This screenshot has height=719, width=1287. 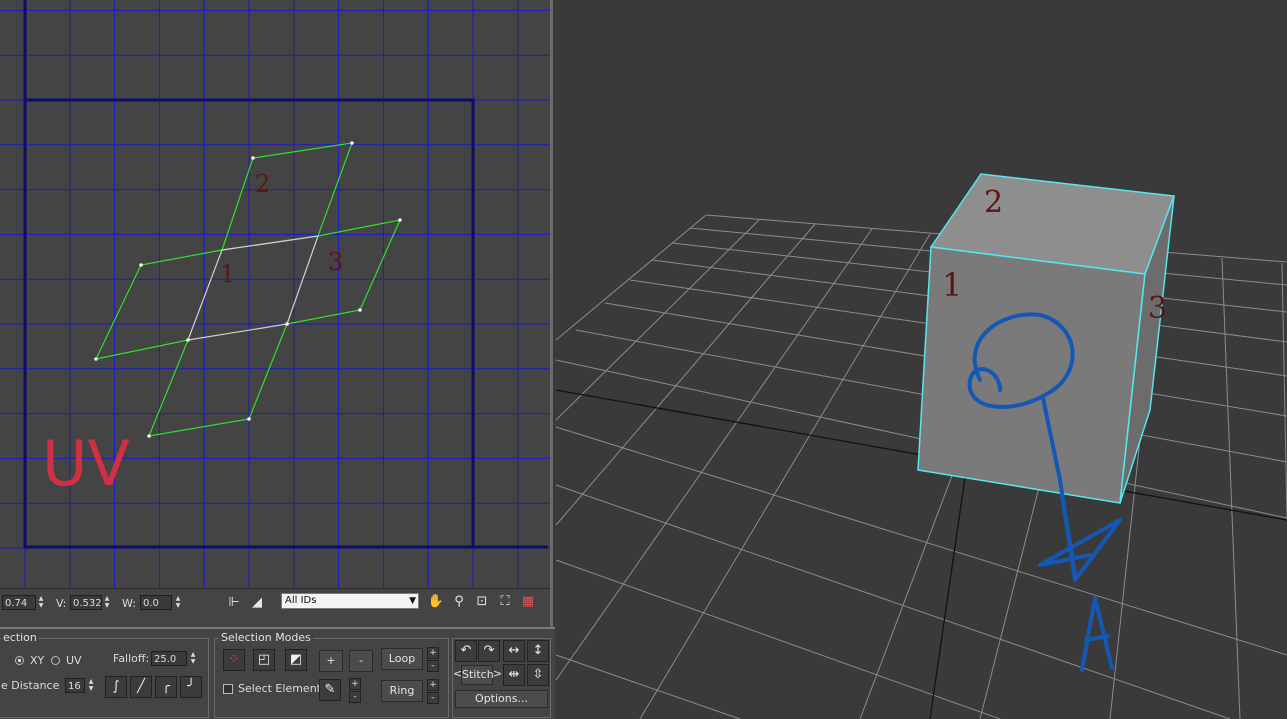 What do you see at coordinates (262, 184) in the screenshot?
I see `uv-face-label-2: 2` at bounding box center [262, 184].